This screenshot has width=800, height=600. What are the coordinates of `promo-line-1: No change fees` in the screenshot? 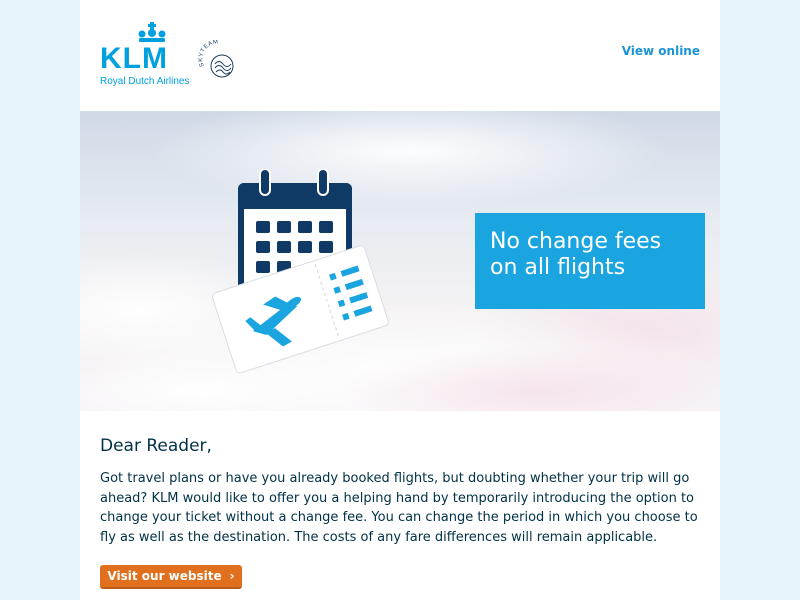 It's located at (576, 241).